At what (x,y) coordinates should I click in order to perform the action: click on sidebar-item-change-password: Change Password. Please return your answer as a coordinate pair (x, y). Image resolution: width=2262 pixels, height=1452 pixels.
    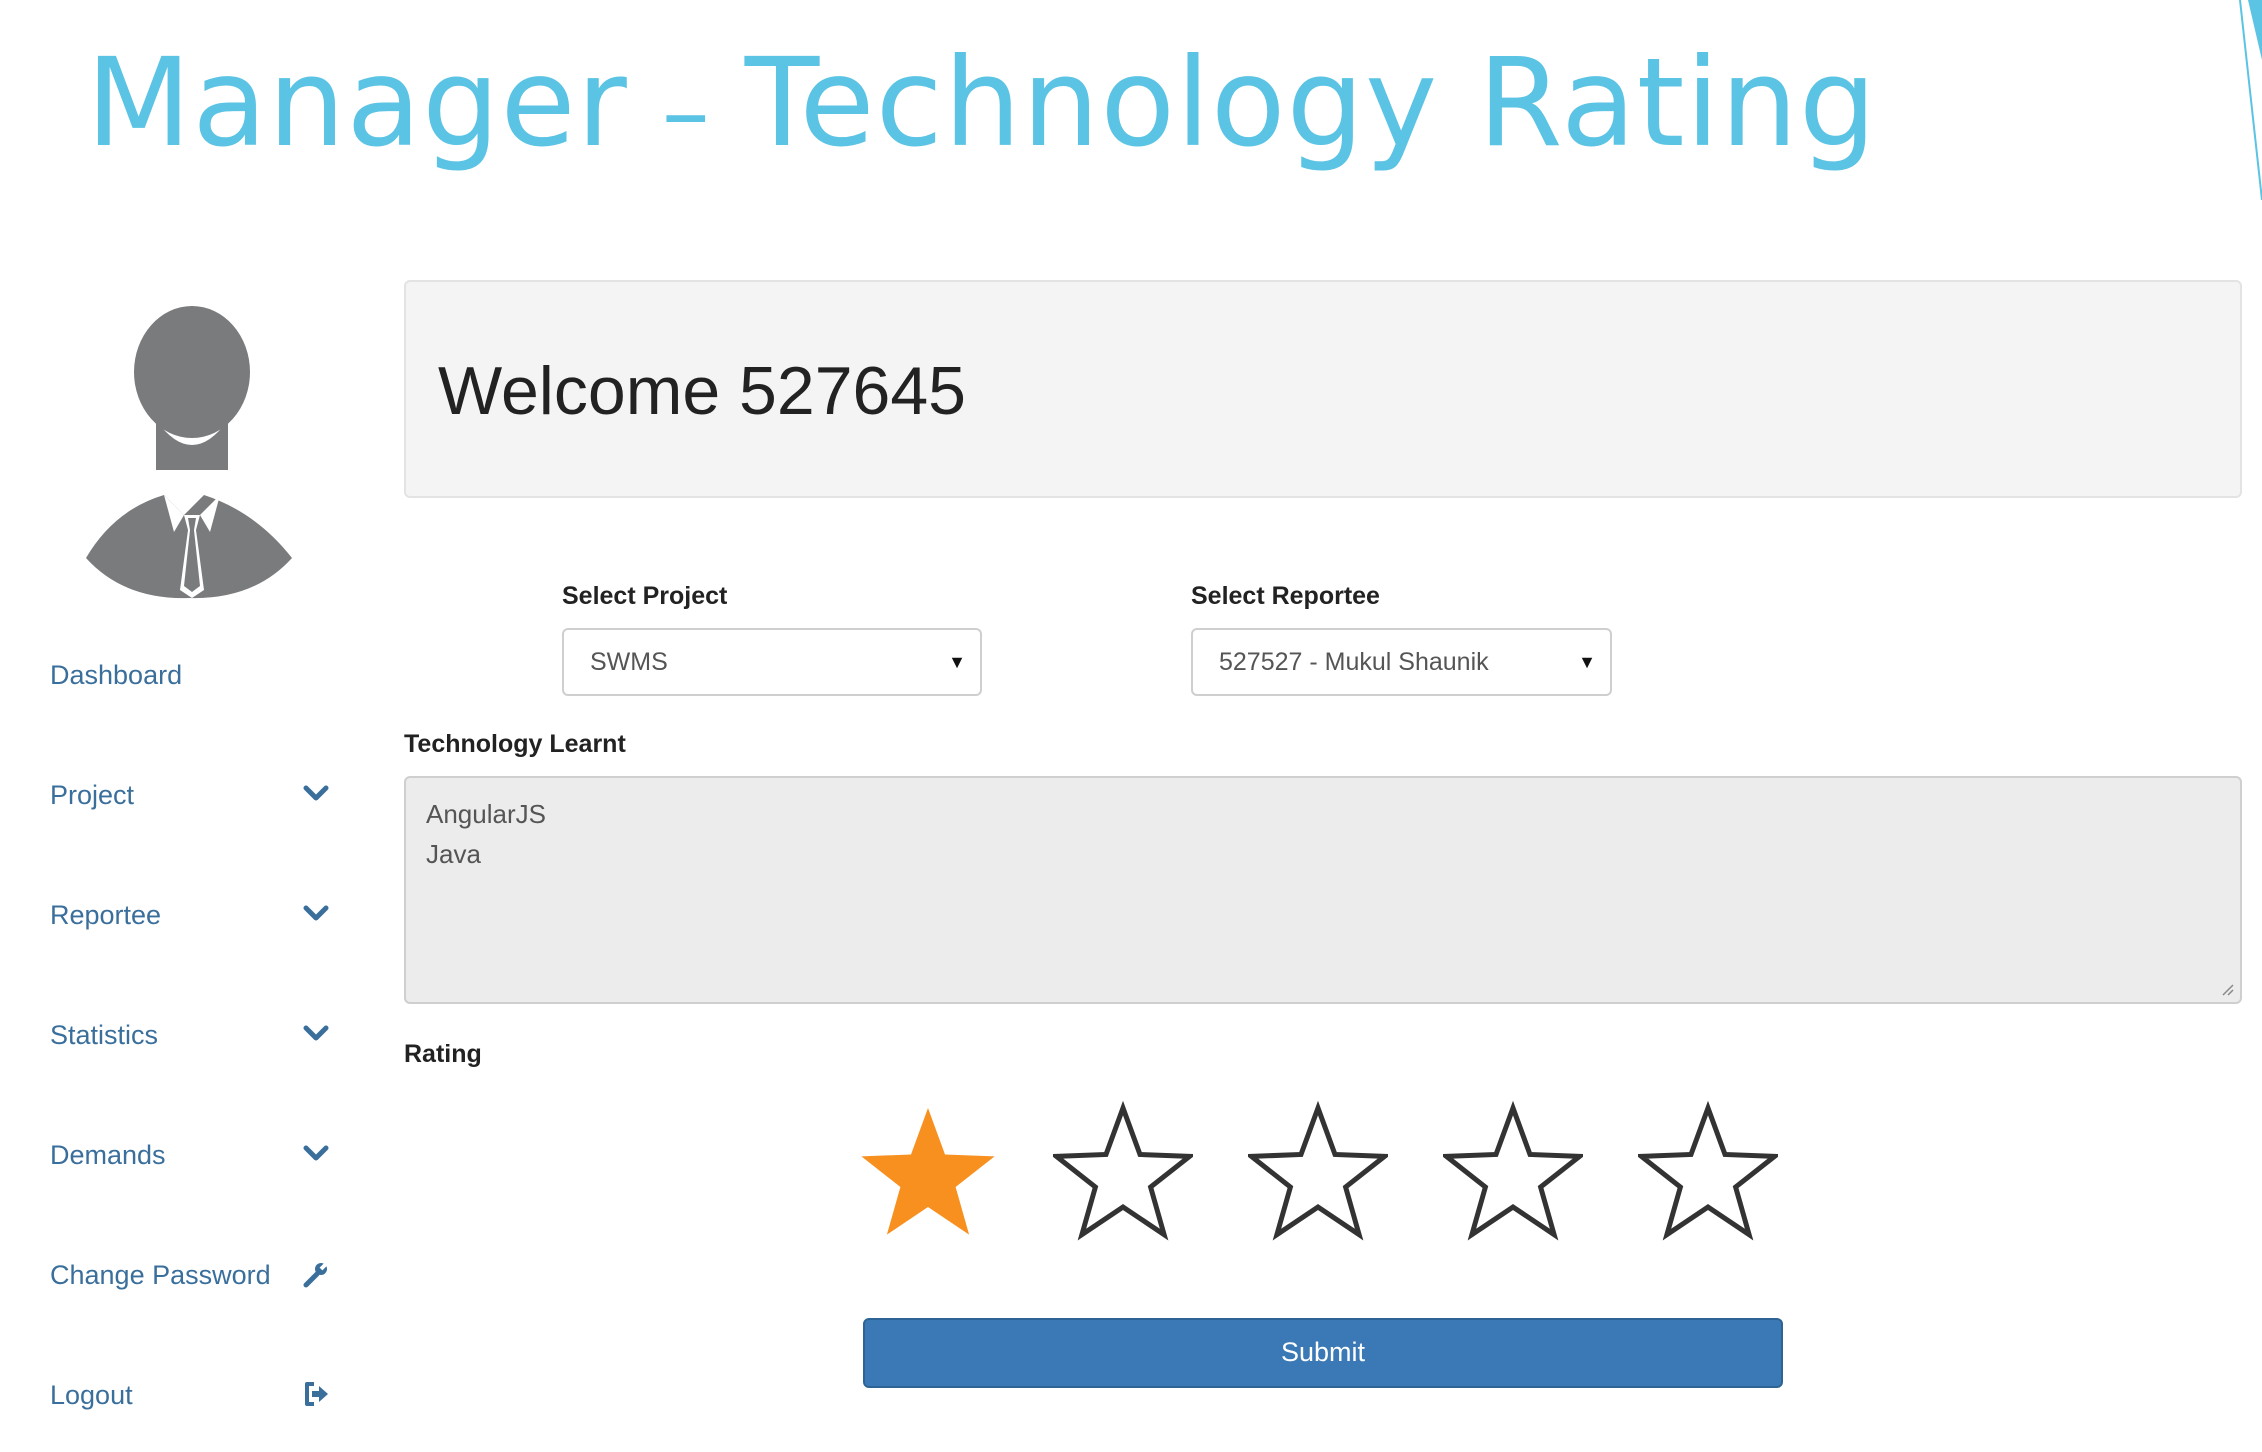
    Looking at the image, I should click on (195, 1300).